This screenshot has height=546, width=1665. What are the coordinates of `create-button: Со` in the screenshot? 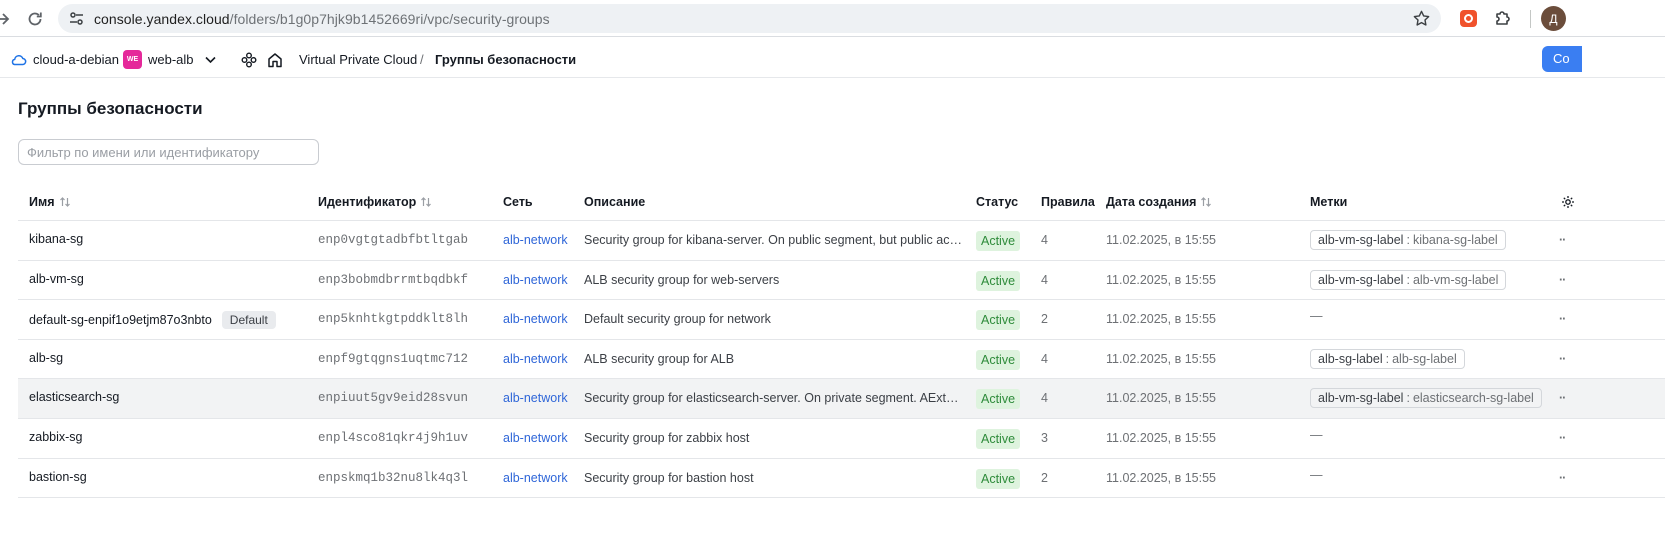 It's located at (1562, 59).